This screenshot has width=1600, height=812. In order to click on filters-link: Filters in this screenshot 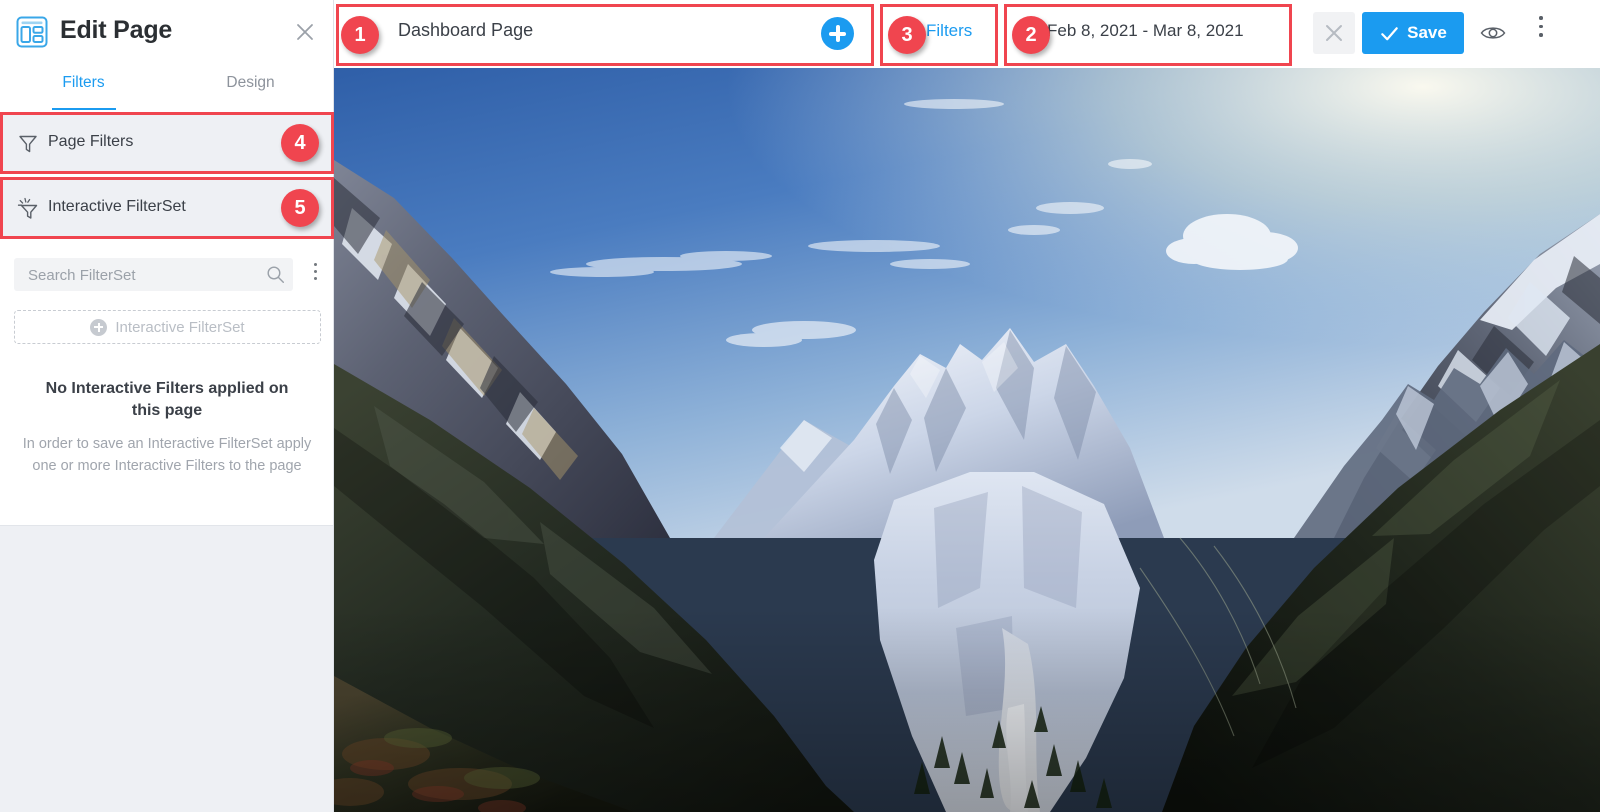, I will do `click(949, 31)`.